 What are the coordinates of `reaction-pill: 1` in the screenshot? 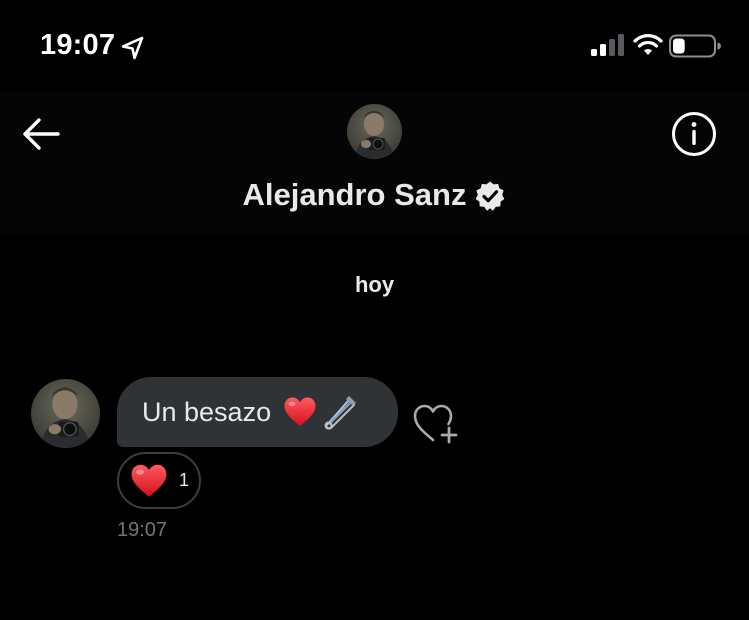 It's located at (159, 480).